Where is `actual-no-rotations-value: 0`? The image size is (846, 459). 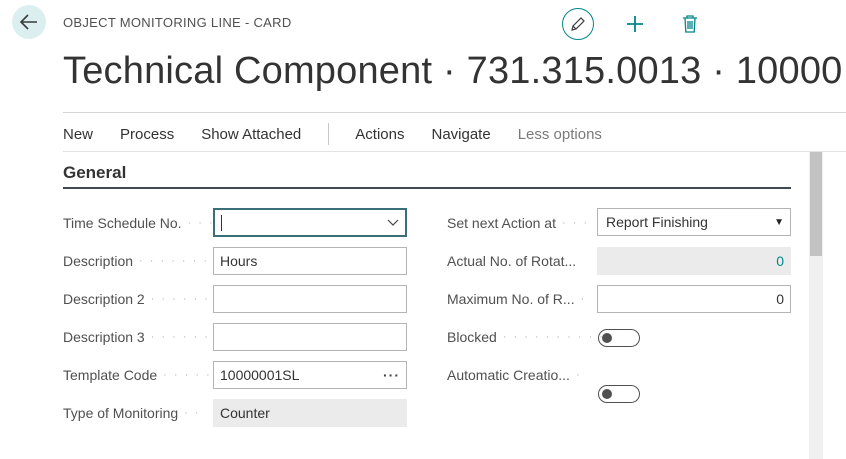
actual-no-rotations-value: 0 is located at coordinates (694, 261).